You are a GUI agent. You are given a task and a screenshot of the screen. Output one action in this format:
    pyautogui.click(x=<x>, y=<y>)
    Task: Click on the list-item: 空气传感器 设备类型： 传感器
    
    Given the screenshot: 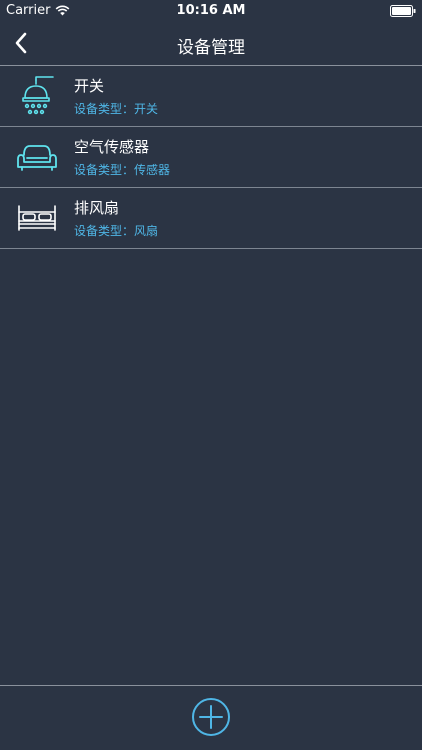 What is the action you would take?
    pyautogui.click(x=211, y=157)
    